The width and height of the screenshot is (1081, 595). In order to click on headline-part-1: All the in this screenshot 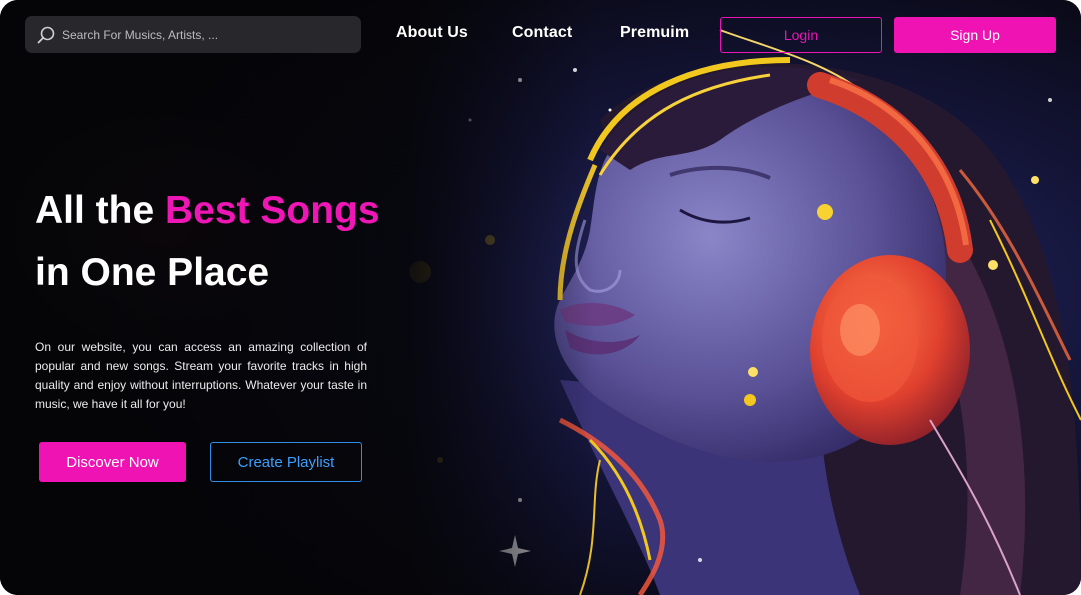, I will do `click(100, 210)`.